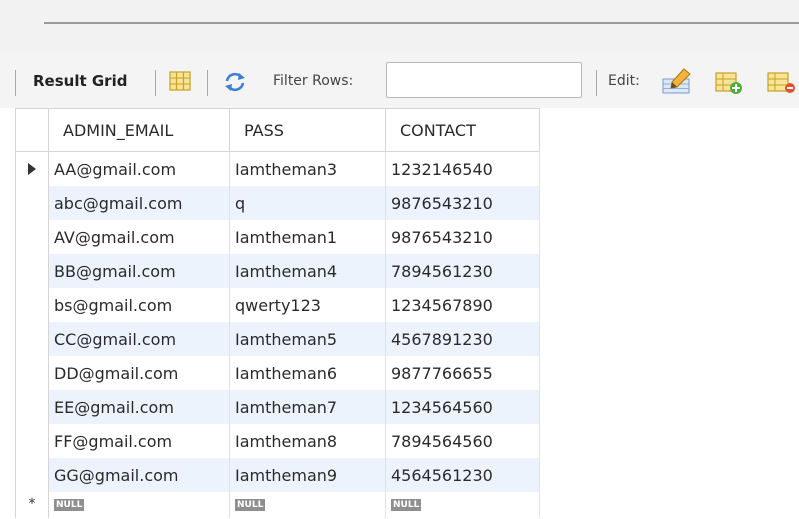  What do you see at coordinates (139, 475) in the screenshot?
I see `cell-admin-email: GG@gmail.com` at bounding box center [139, 475].